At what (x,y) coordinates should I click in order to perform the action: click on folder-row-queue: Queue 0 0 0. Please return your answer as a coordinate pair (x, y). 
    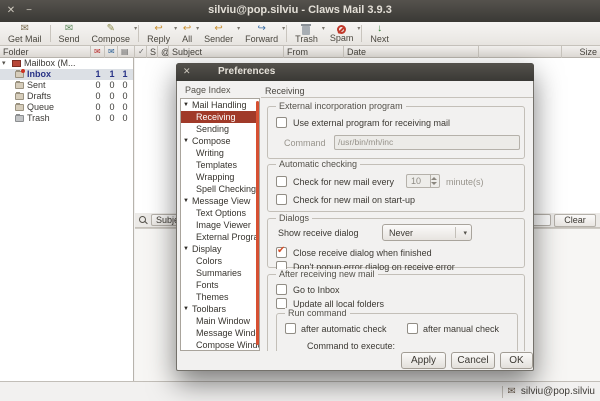
    Looking at the image, I should click on (66, 107).